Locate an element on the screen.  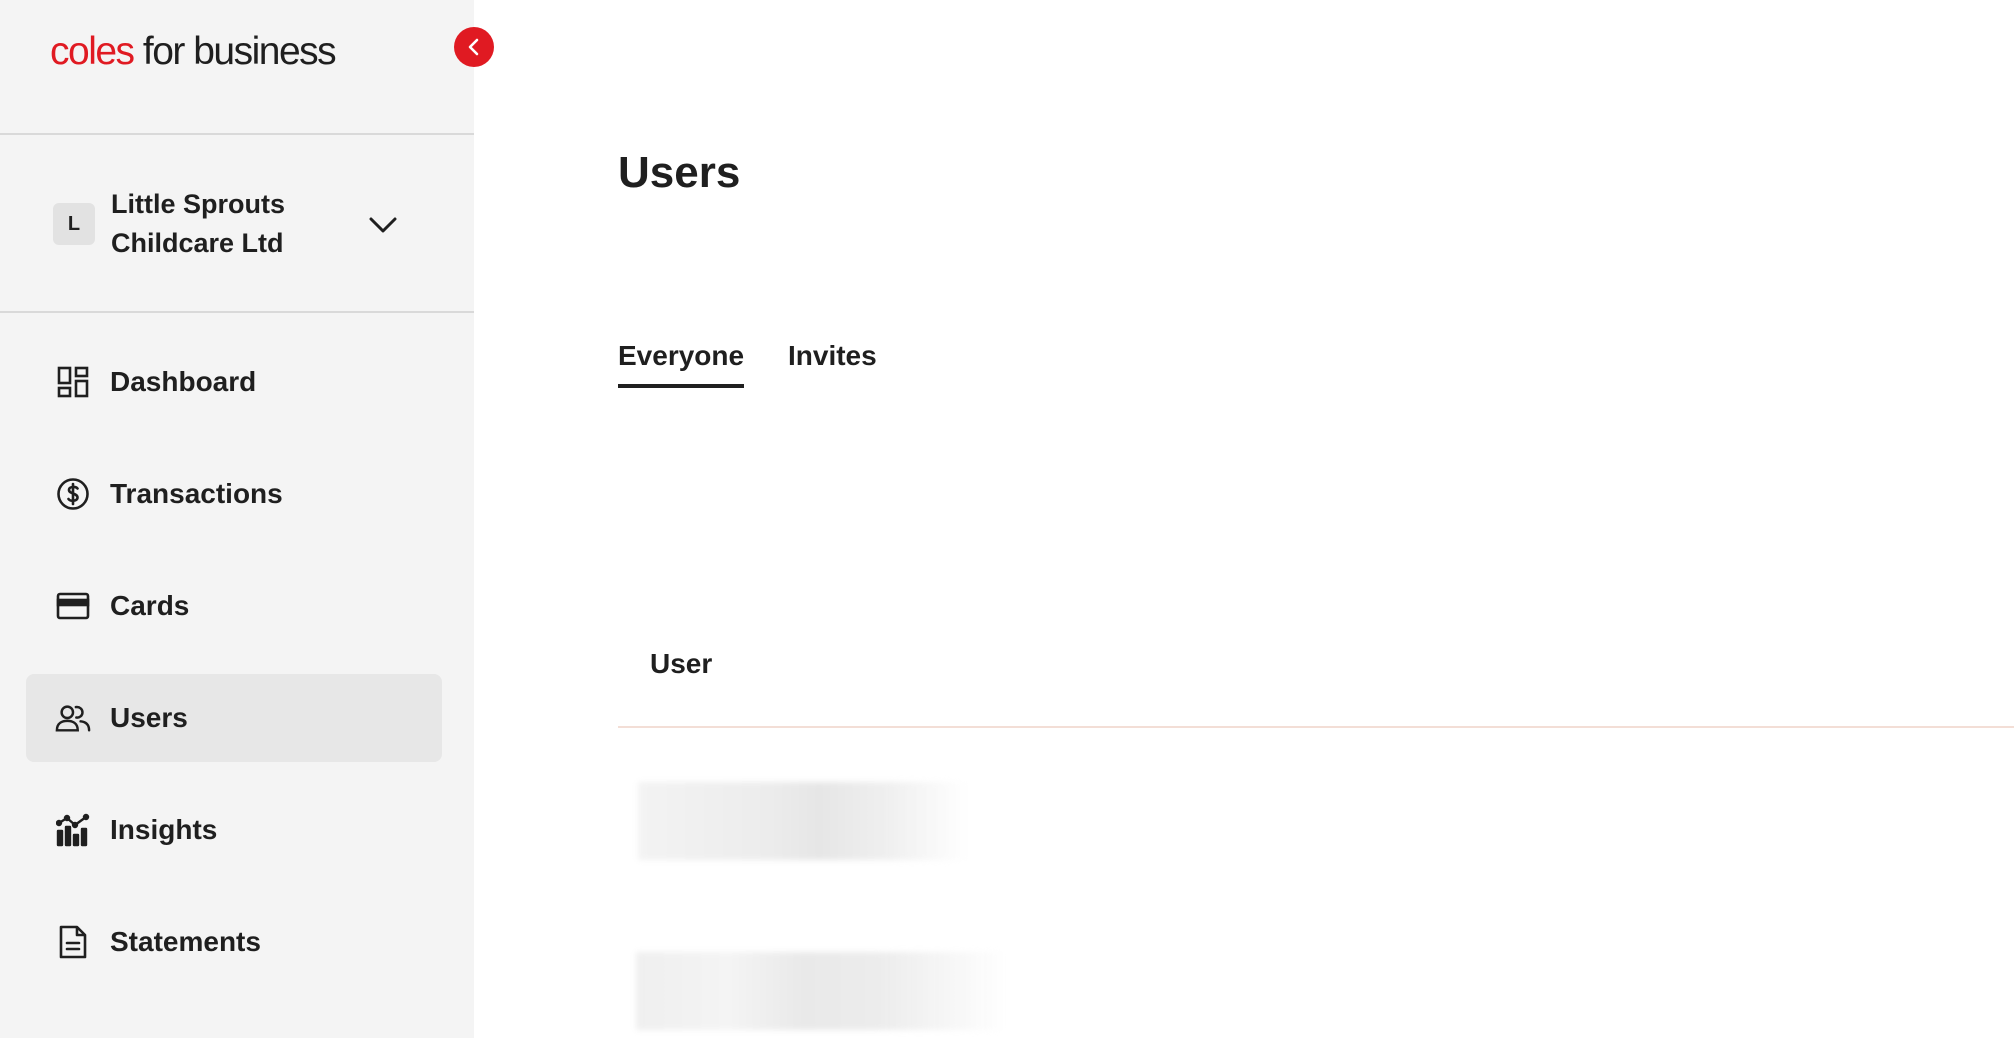
dollar-circle-icon is located at coordinates (73, 494).